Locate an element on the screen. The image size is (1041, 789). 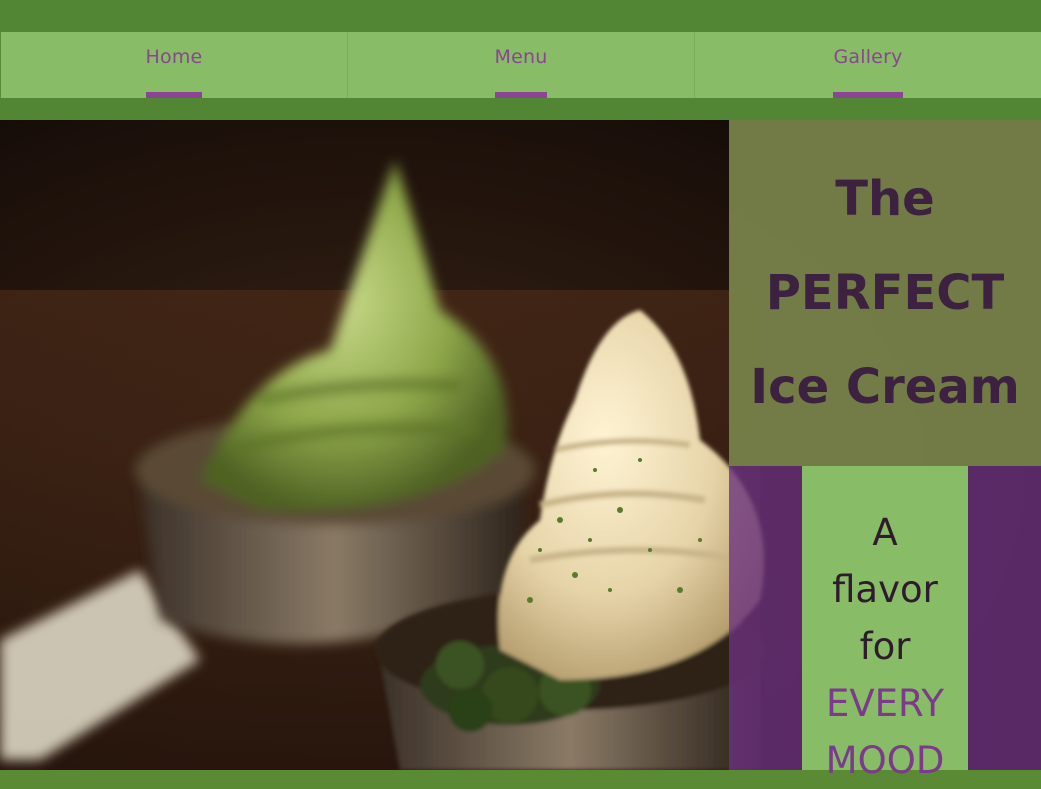
nav-bottom-strip is located at coordinates (520, 109).